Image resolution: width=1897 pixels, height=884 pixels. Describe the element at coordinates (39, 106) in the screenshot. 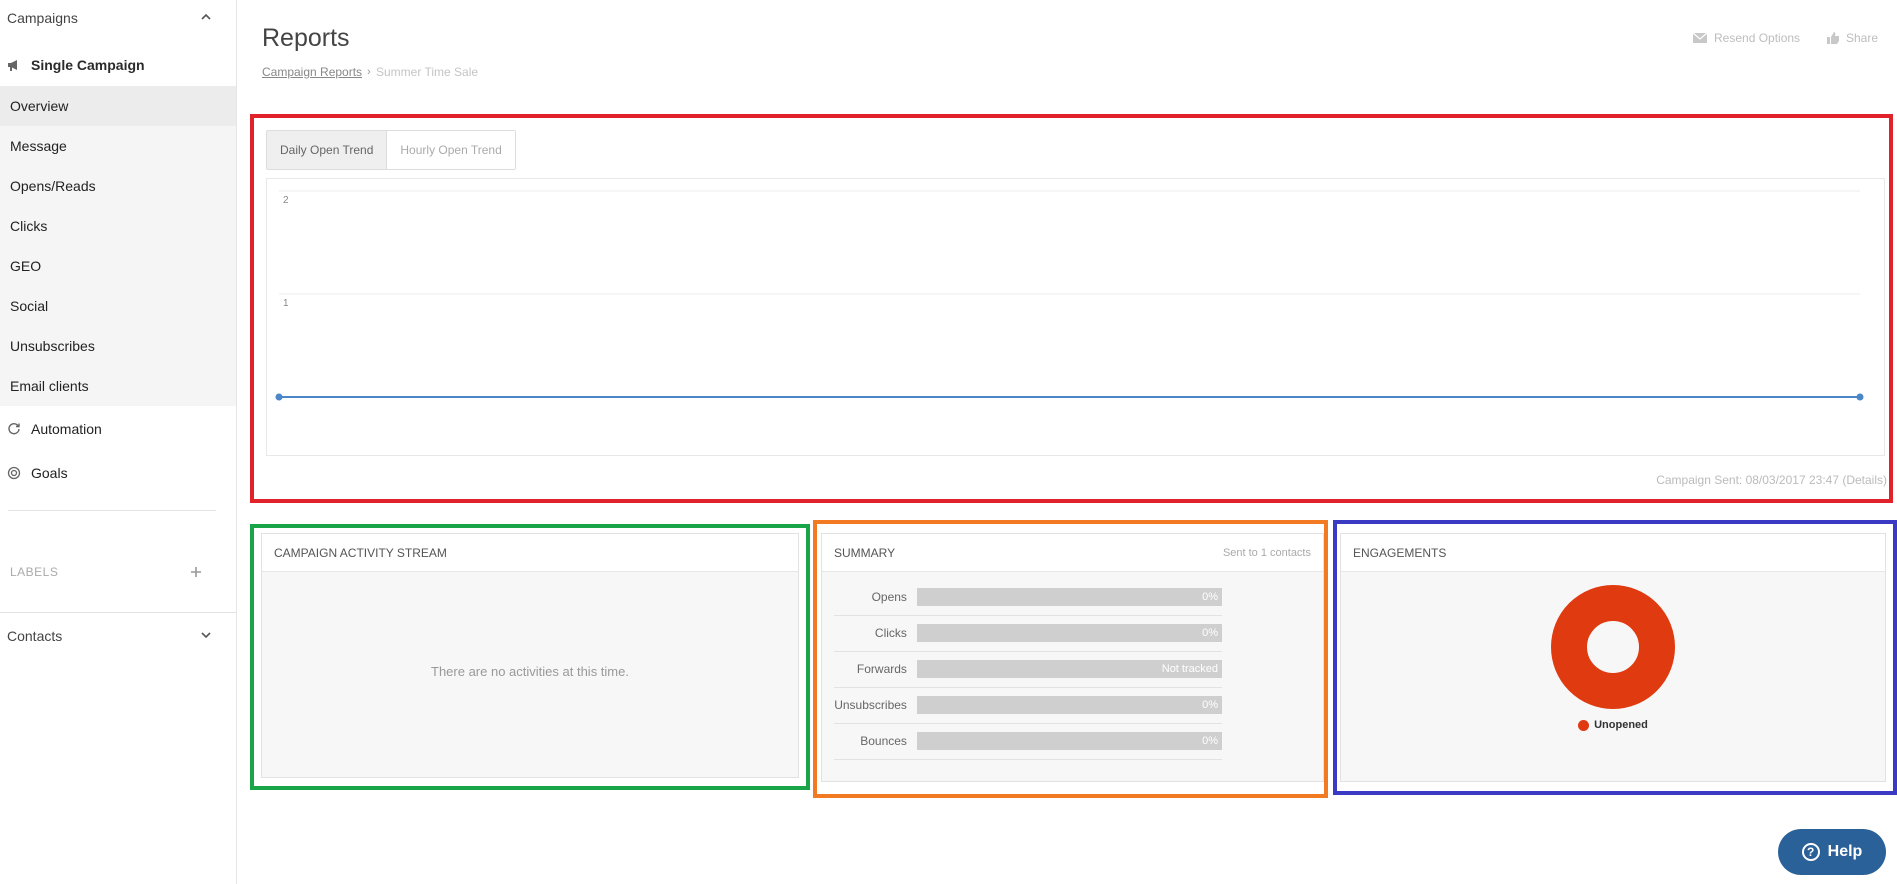

I see `sidebar-item-label: Overview` at that location.